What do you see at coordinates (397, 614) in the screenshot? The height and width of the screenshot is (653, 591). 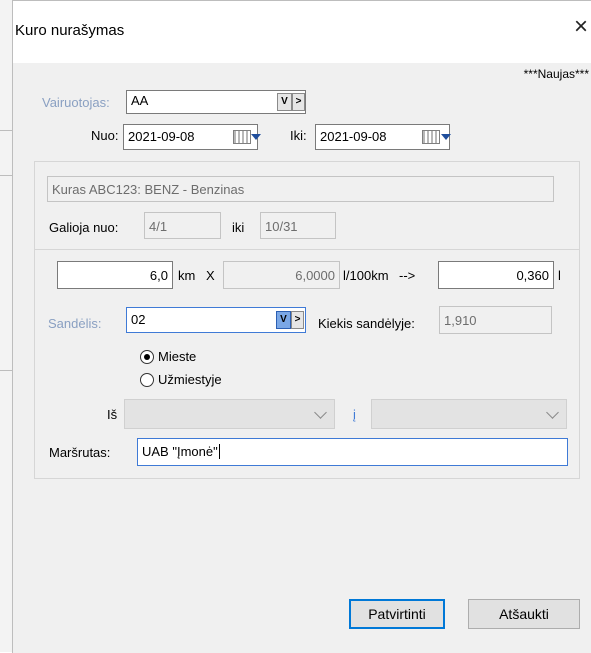 I see `confirm-button: Patvirtinti` at bounding box center [397, 614].